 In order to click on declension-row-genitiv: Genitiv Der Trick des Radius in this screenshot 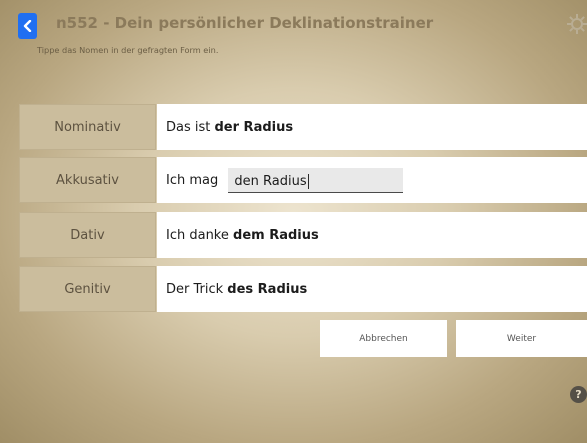, I will do `click(303, 289)`.